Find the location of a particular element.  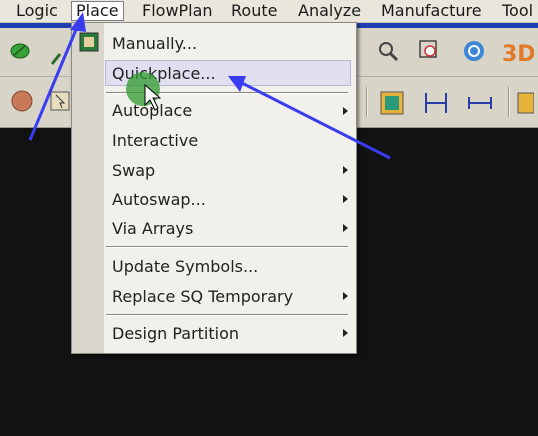

zoom-fit-icon is located at coordinates (430, 51).